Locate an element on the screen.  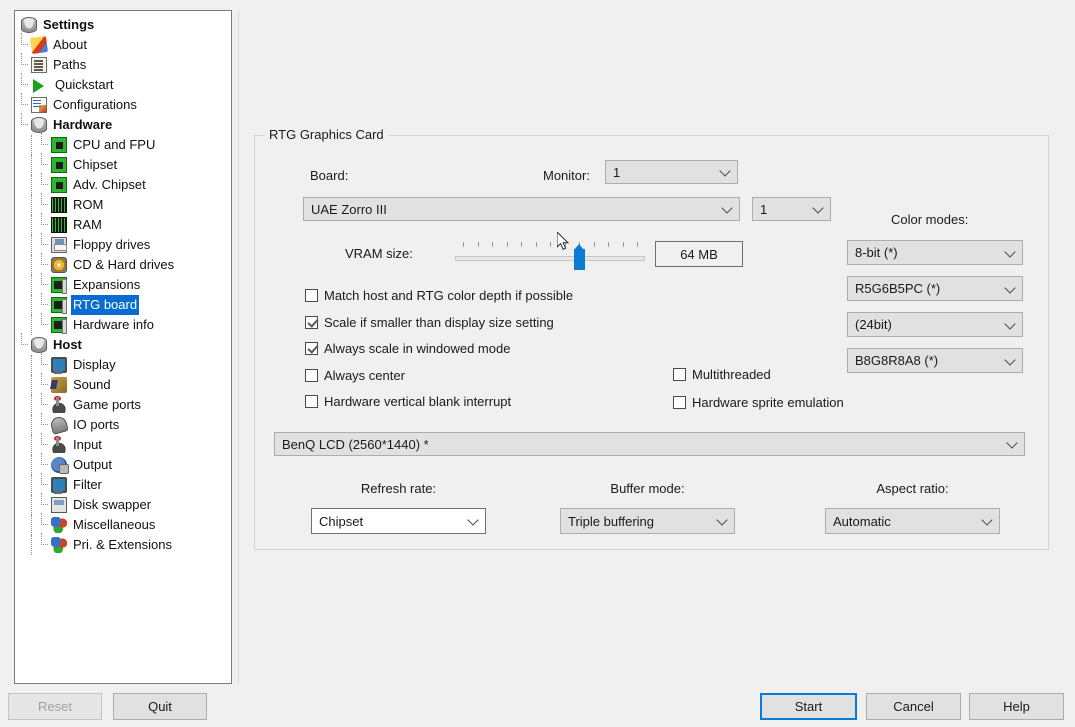
bottom-select-3: Automatic is located at coordinates (912, 521).